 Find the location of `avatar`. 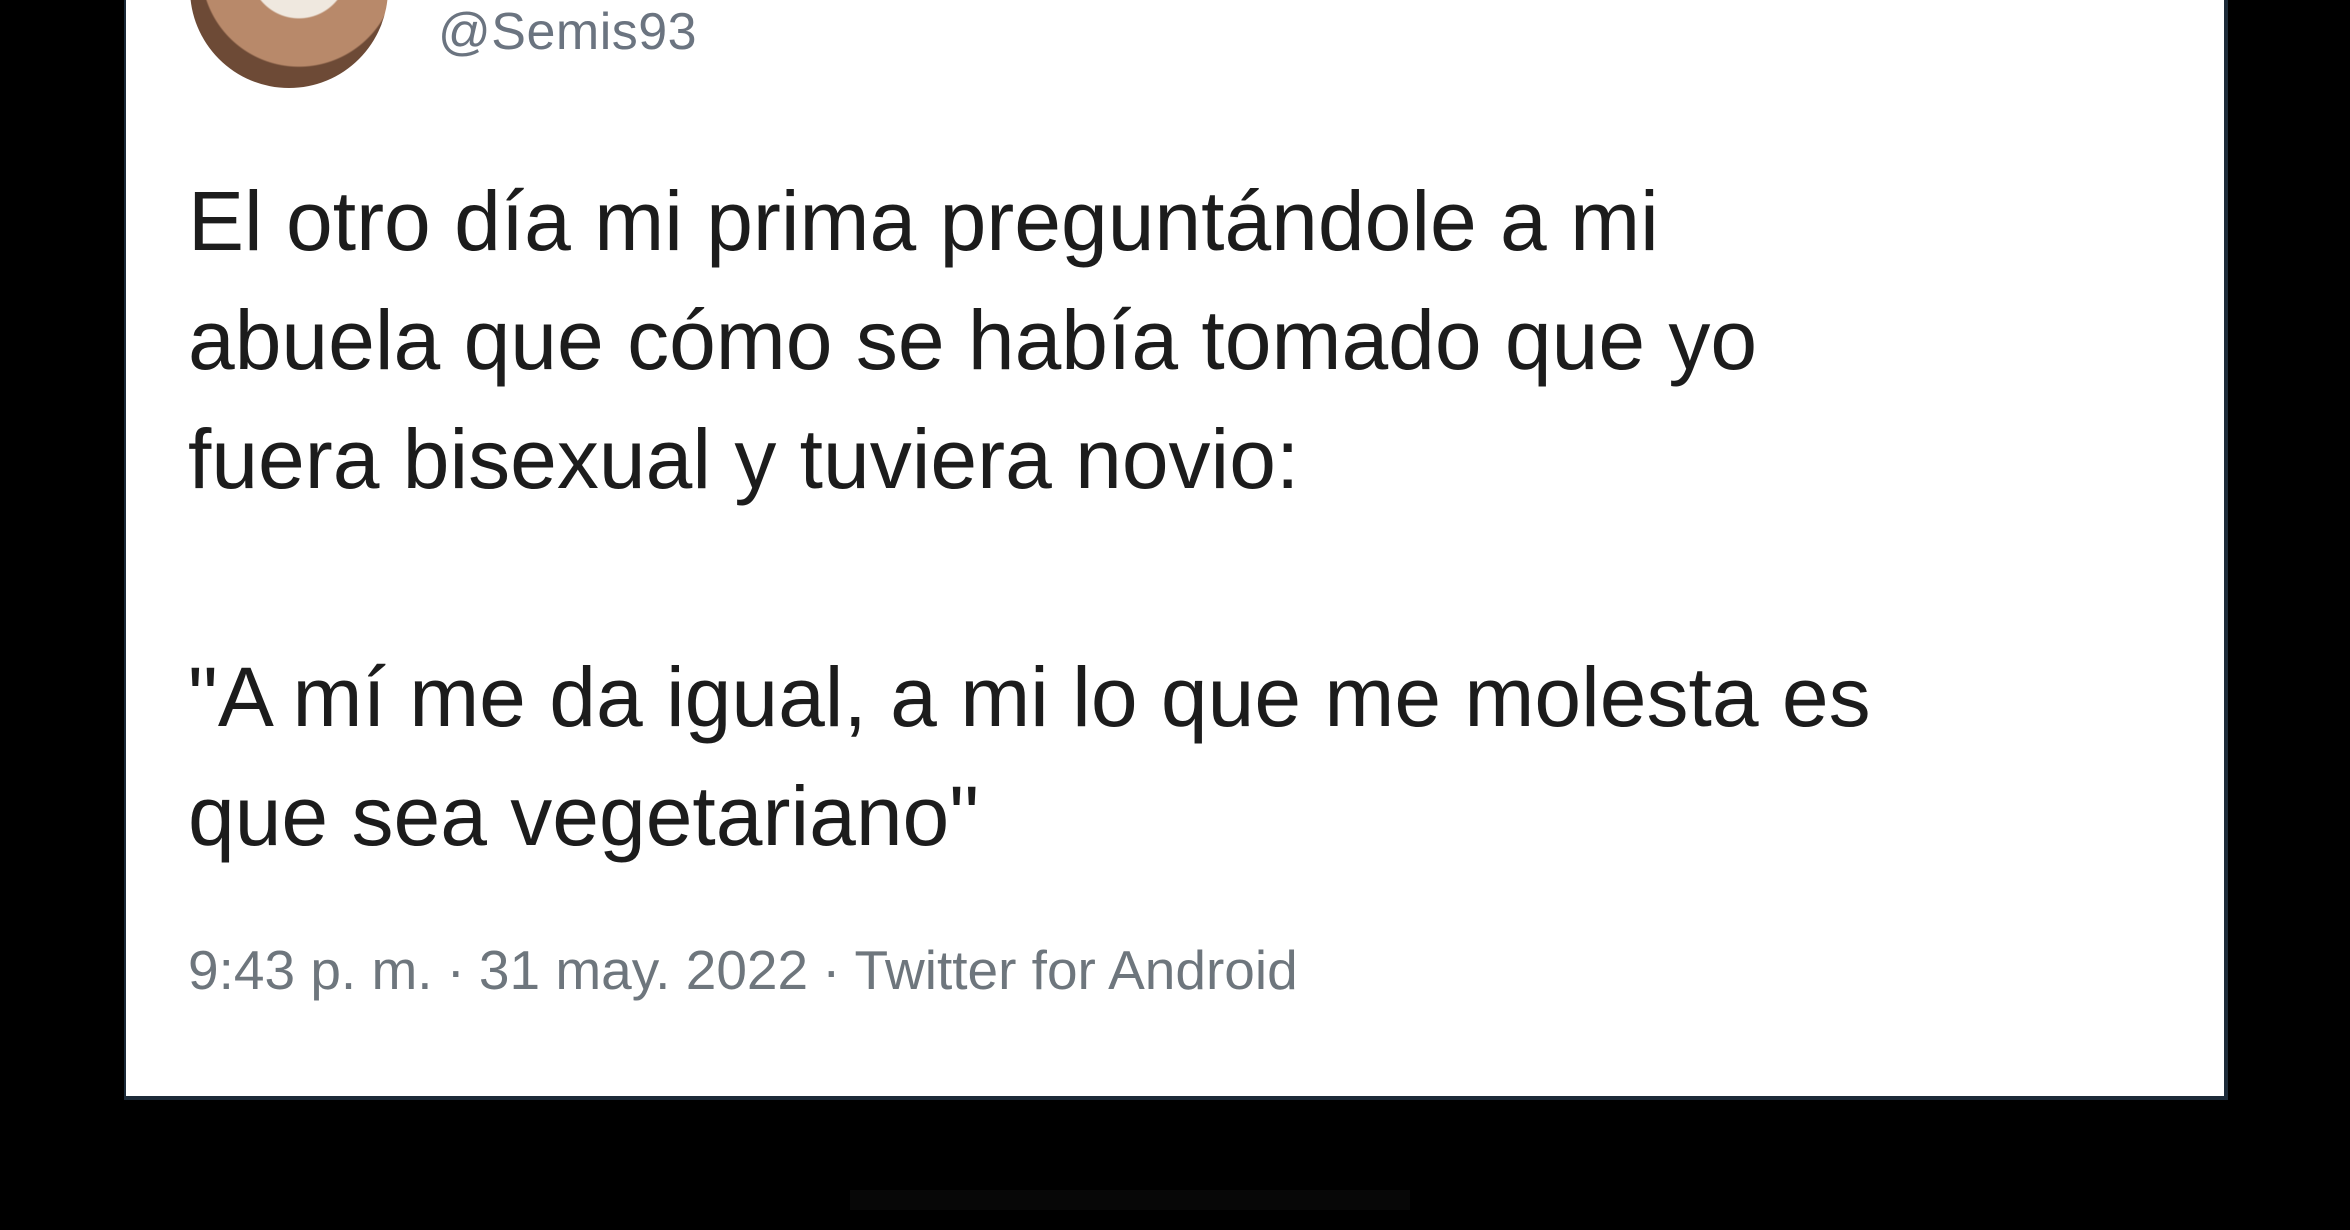

avatar is located at coordinates (289, 44).